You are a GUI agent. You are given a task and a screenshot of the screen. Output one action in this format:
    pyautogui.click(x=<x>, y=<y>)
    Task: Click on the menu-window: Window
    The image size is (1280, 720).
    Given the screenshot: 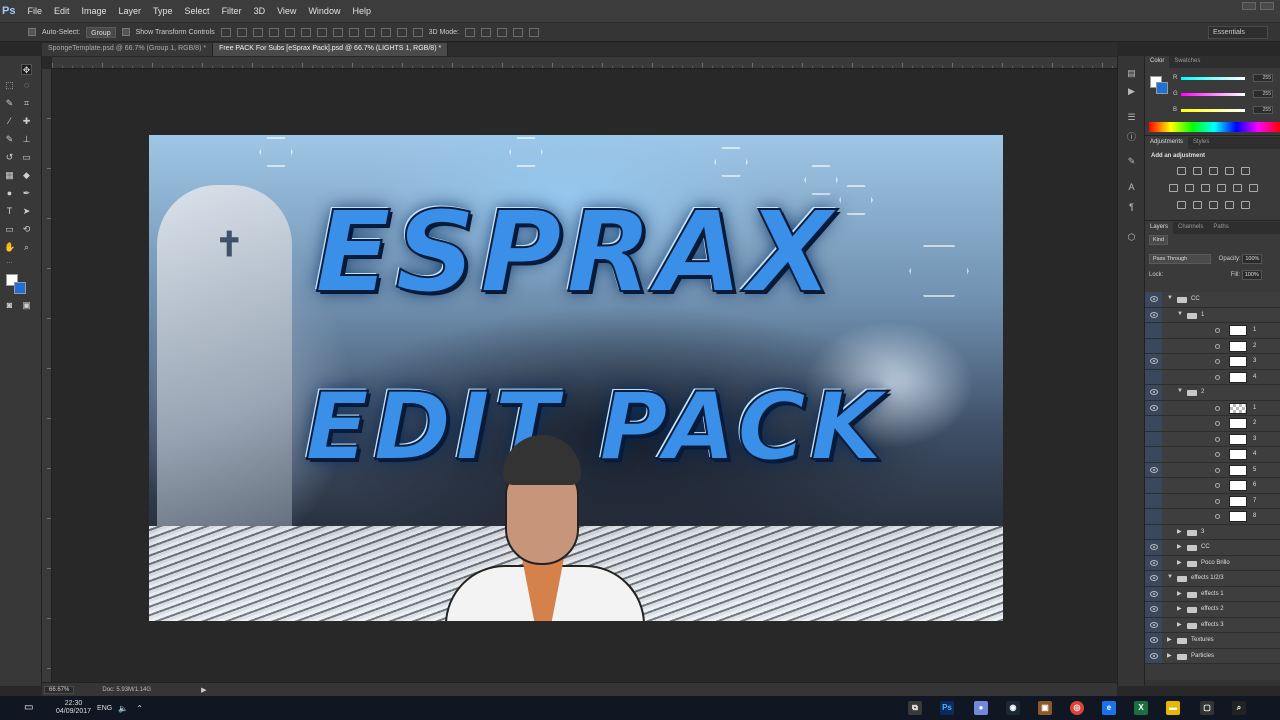 What is the action you would take?
    pyautogui.click(x=324, y=11)
    